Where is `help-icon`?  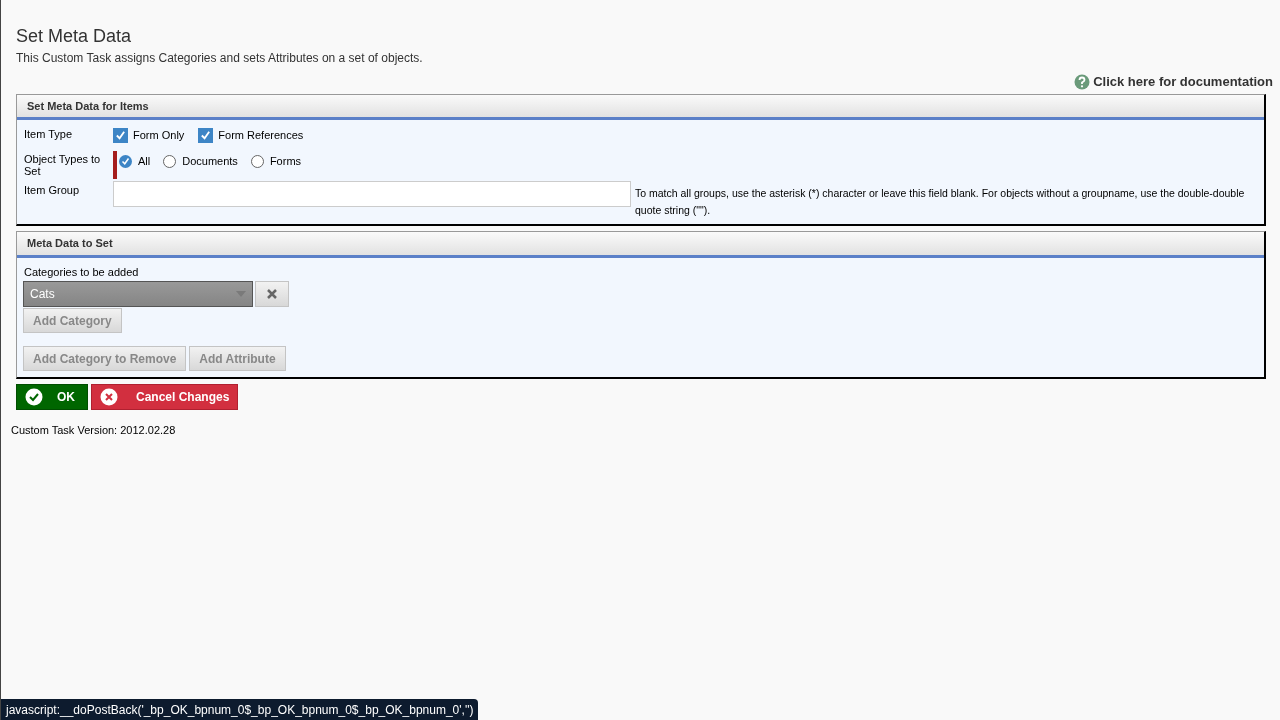
help-icon is located at coordinates (1082, 81).